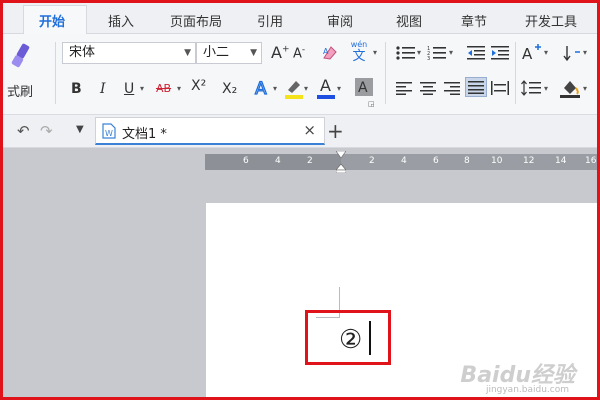  I want to click on align-center-icon, so click(428, 89).